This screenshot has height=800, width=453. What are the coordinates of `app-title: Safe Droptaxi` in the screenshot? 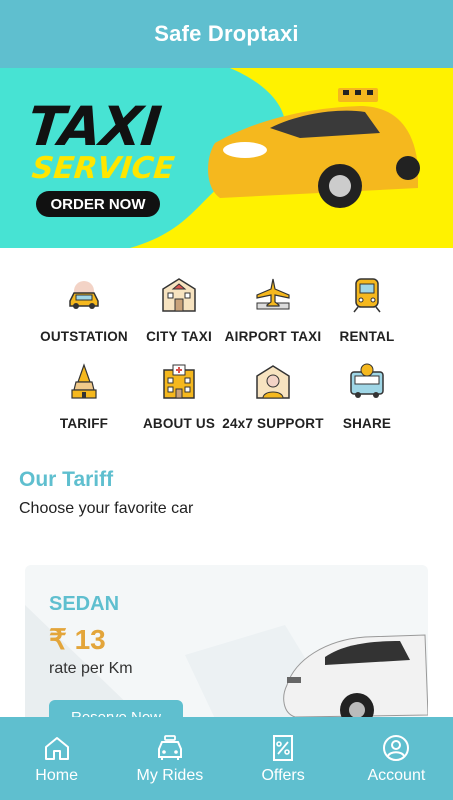 It's located at (226, 33).